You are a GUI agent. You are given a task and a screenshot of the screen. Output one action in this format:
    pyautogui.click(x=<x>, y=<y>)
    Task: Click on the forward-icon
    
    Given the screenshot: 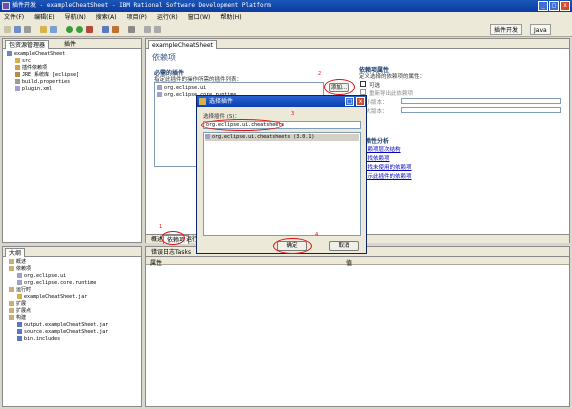 What is the action you would take?
    pyautogui.click(x=157, y=29)
    